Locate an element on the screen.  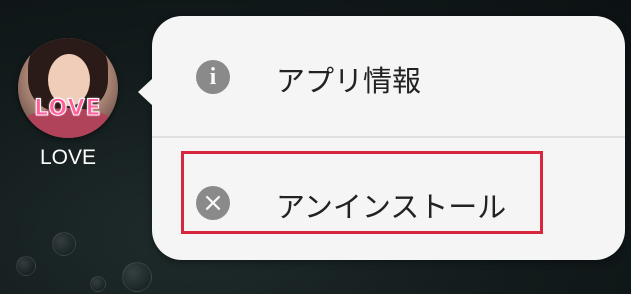
info-icon: i is located at coordinates (213, 77).